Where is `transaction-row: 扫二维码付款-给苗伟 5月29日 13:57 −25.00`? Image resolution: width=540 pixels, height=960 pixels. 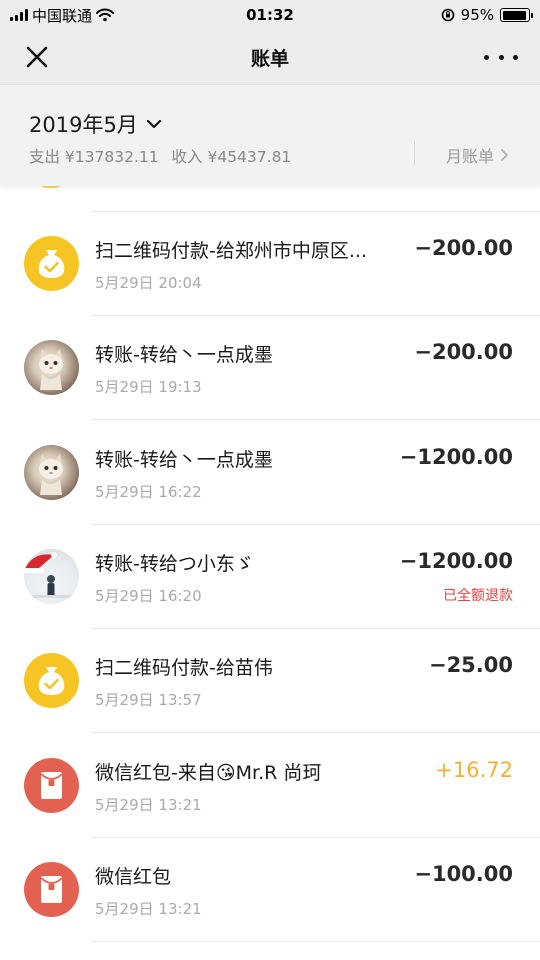
transaction-row: 扫二维码付款-给苗伟 5月29日 13:57 −25.00 is located at coordinates (270, 681).